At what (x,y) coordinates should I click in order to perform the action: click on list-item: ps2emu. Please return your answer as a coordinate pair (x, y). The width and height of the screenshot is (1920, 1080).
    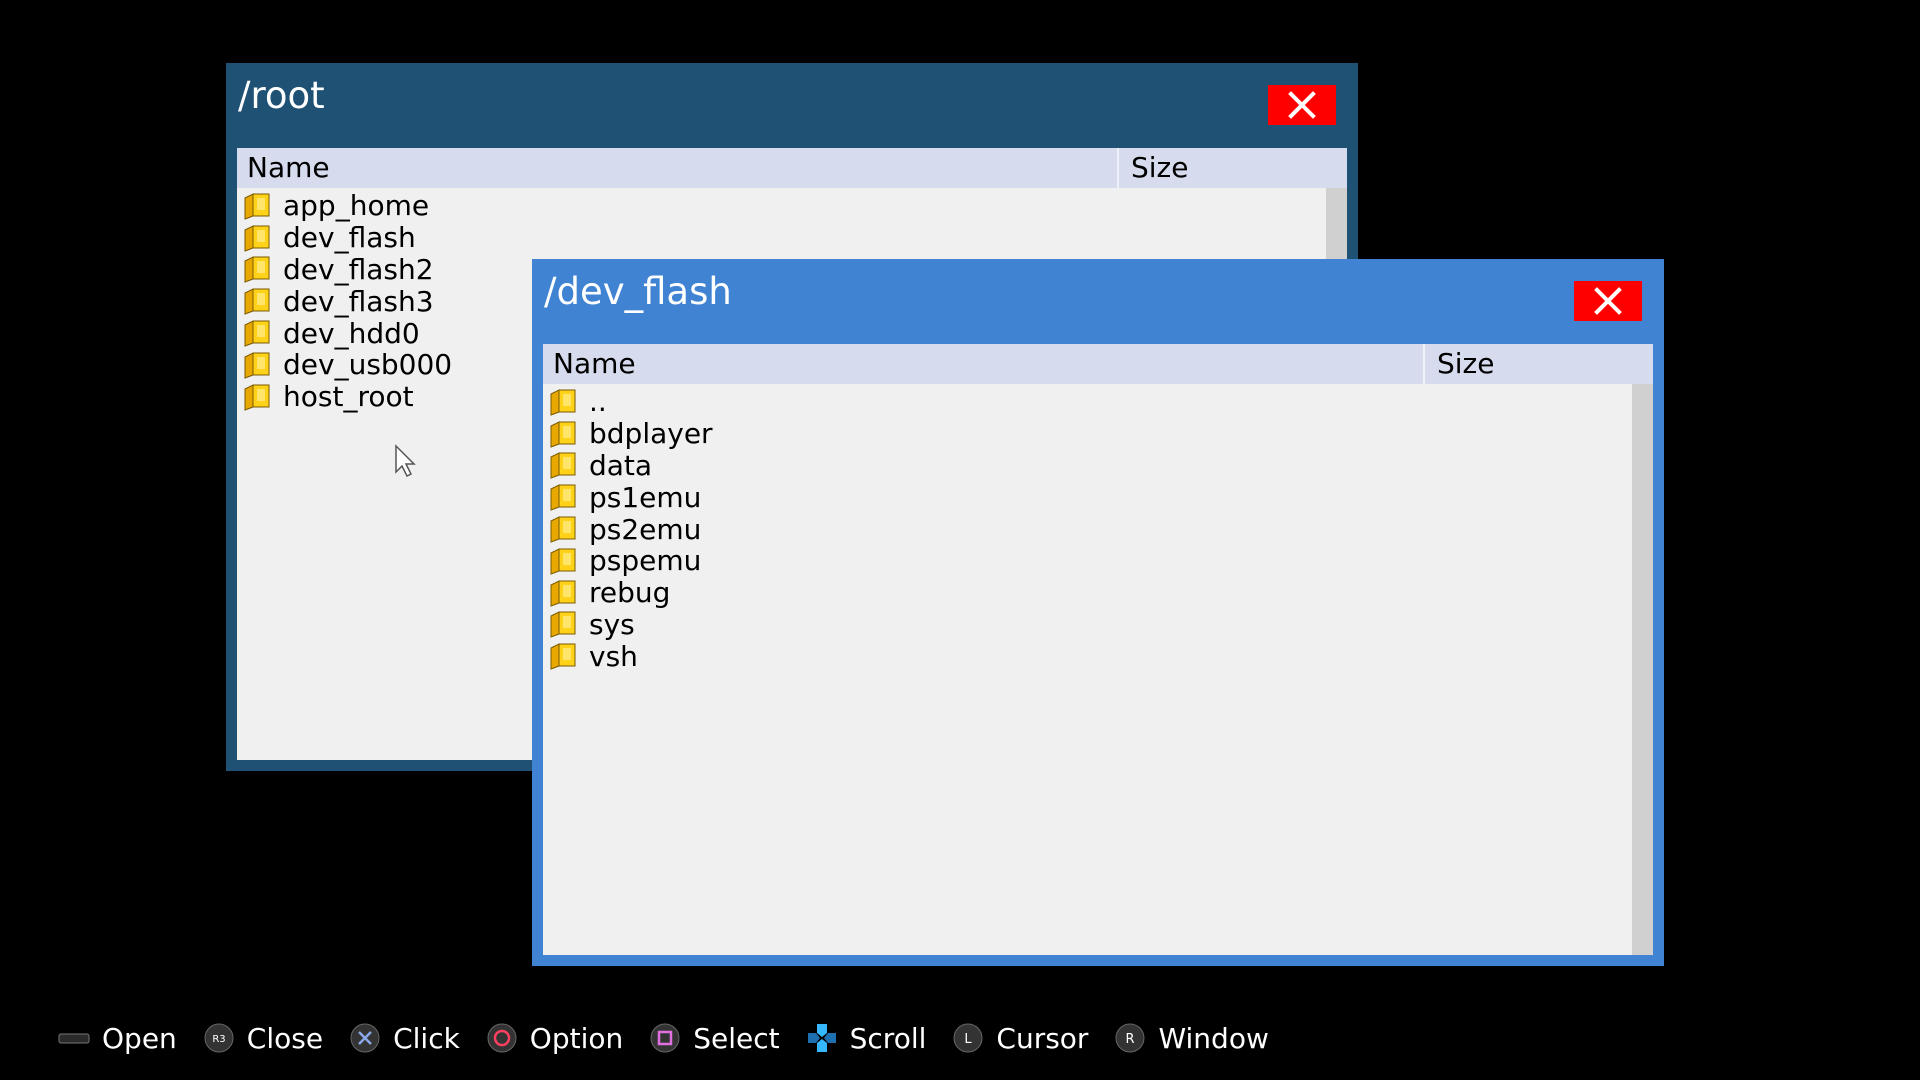
    Looking at the image, I should click on (1089, 529).